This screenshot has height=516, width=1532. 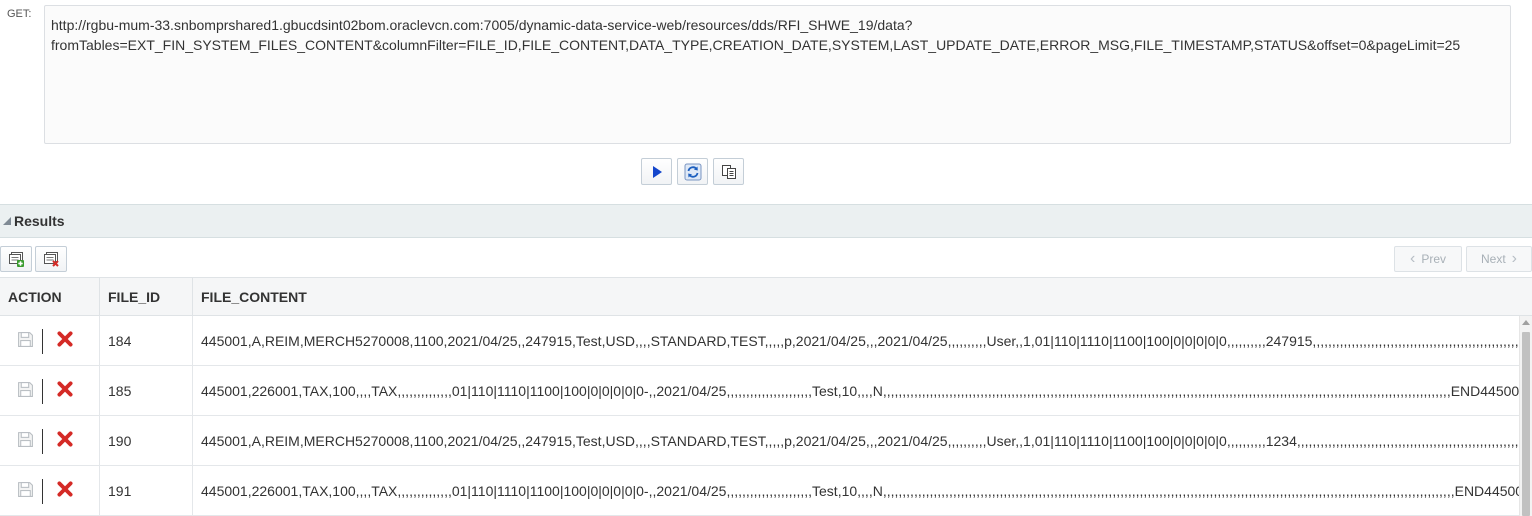 I want to click on delete-rows-icon, so click(x=51, y=259).